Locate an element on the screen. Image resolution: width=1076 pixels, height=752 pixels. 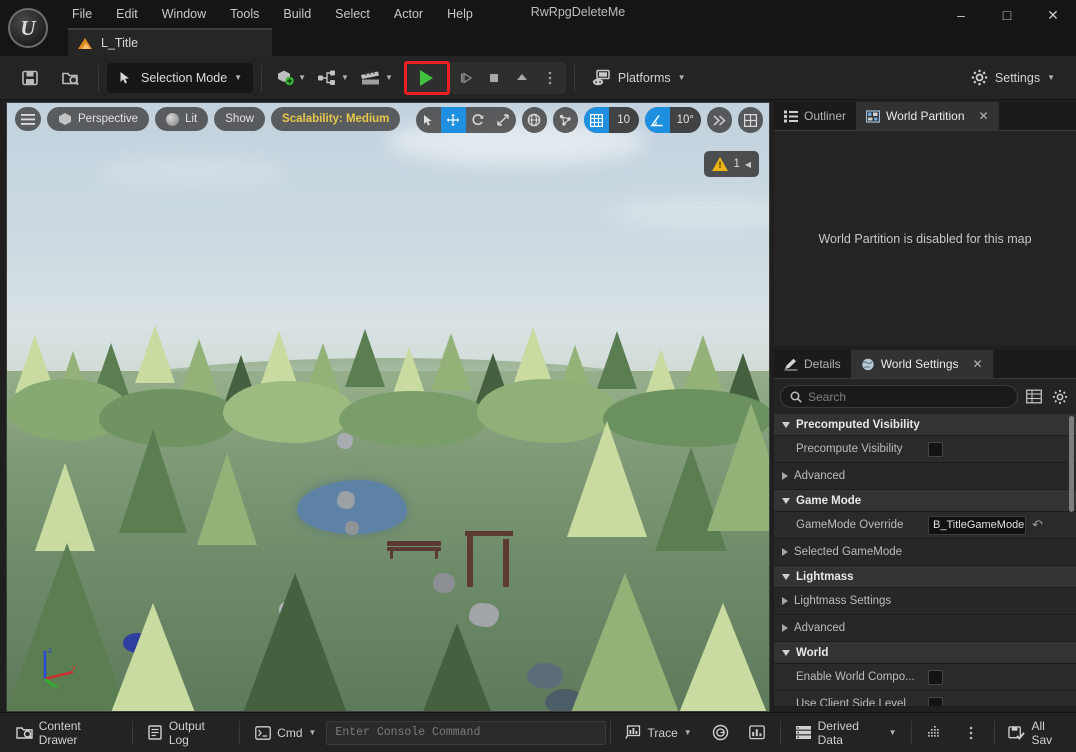
cinematics-button: ▼ is located at coordinates (376, 78).